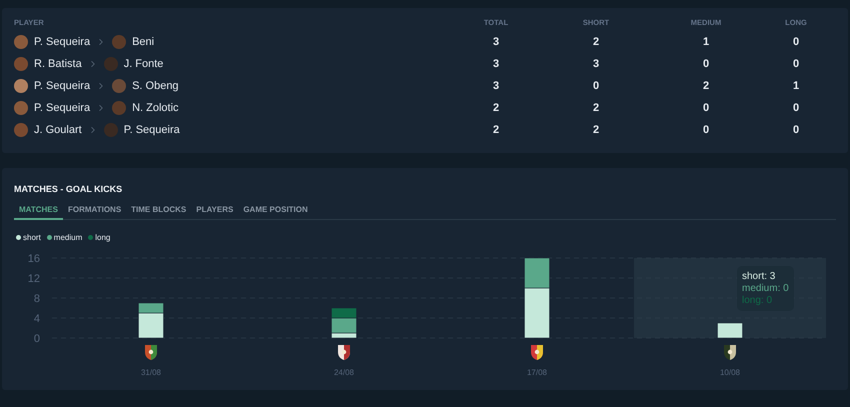 This screenshot has height=407, width=850. What do you see at coordinates (37, 299) in the screenshot?
I see `y-axis-label: 8` at bounding box center [37, 299].